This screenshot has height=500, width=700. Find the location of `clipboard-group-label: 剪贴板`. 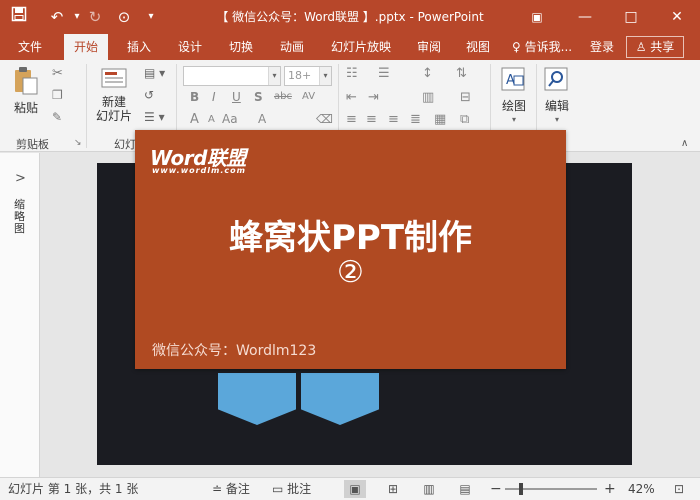

clipboard-group-label: 剪贴板 is located at coordinates (32, 144).